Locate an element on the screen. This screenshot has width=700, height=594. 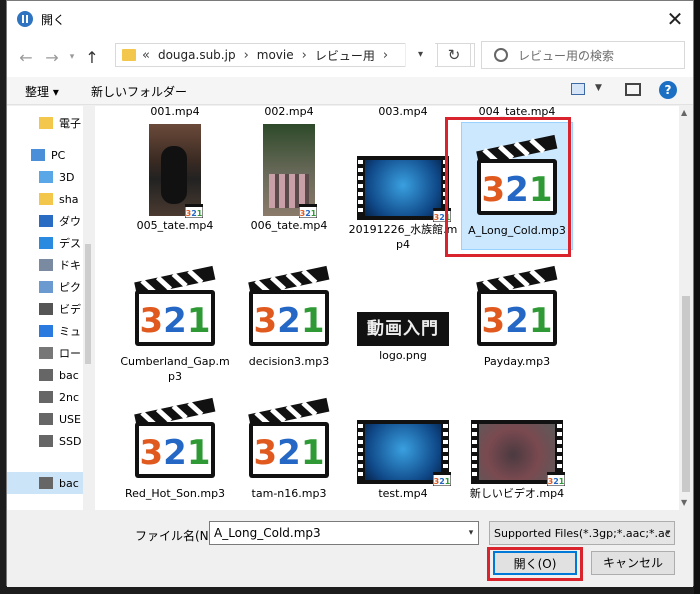
logo-text: 動画入門 is located at coordinates (403, 329).